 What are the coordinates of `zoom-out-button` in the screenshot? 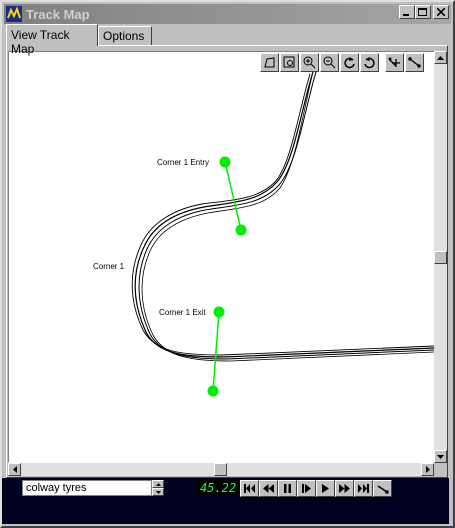 It's located at (329, 62).